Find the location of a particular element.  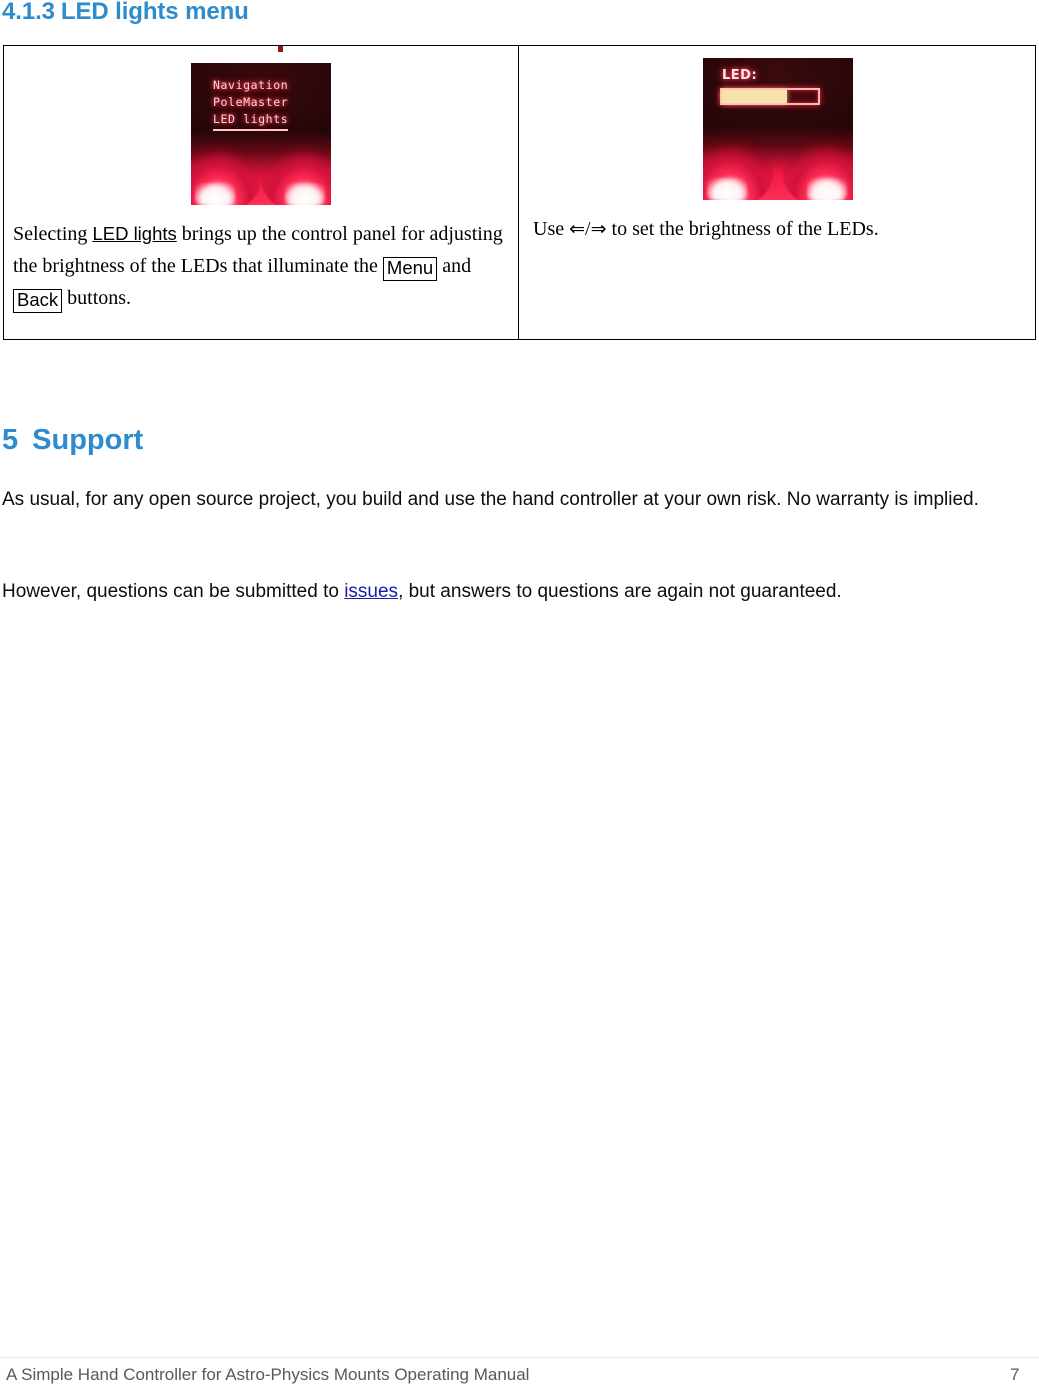

footer-page-number: 7 is located at coordinates (1015, 1374).